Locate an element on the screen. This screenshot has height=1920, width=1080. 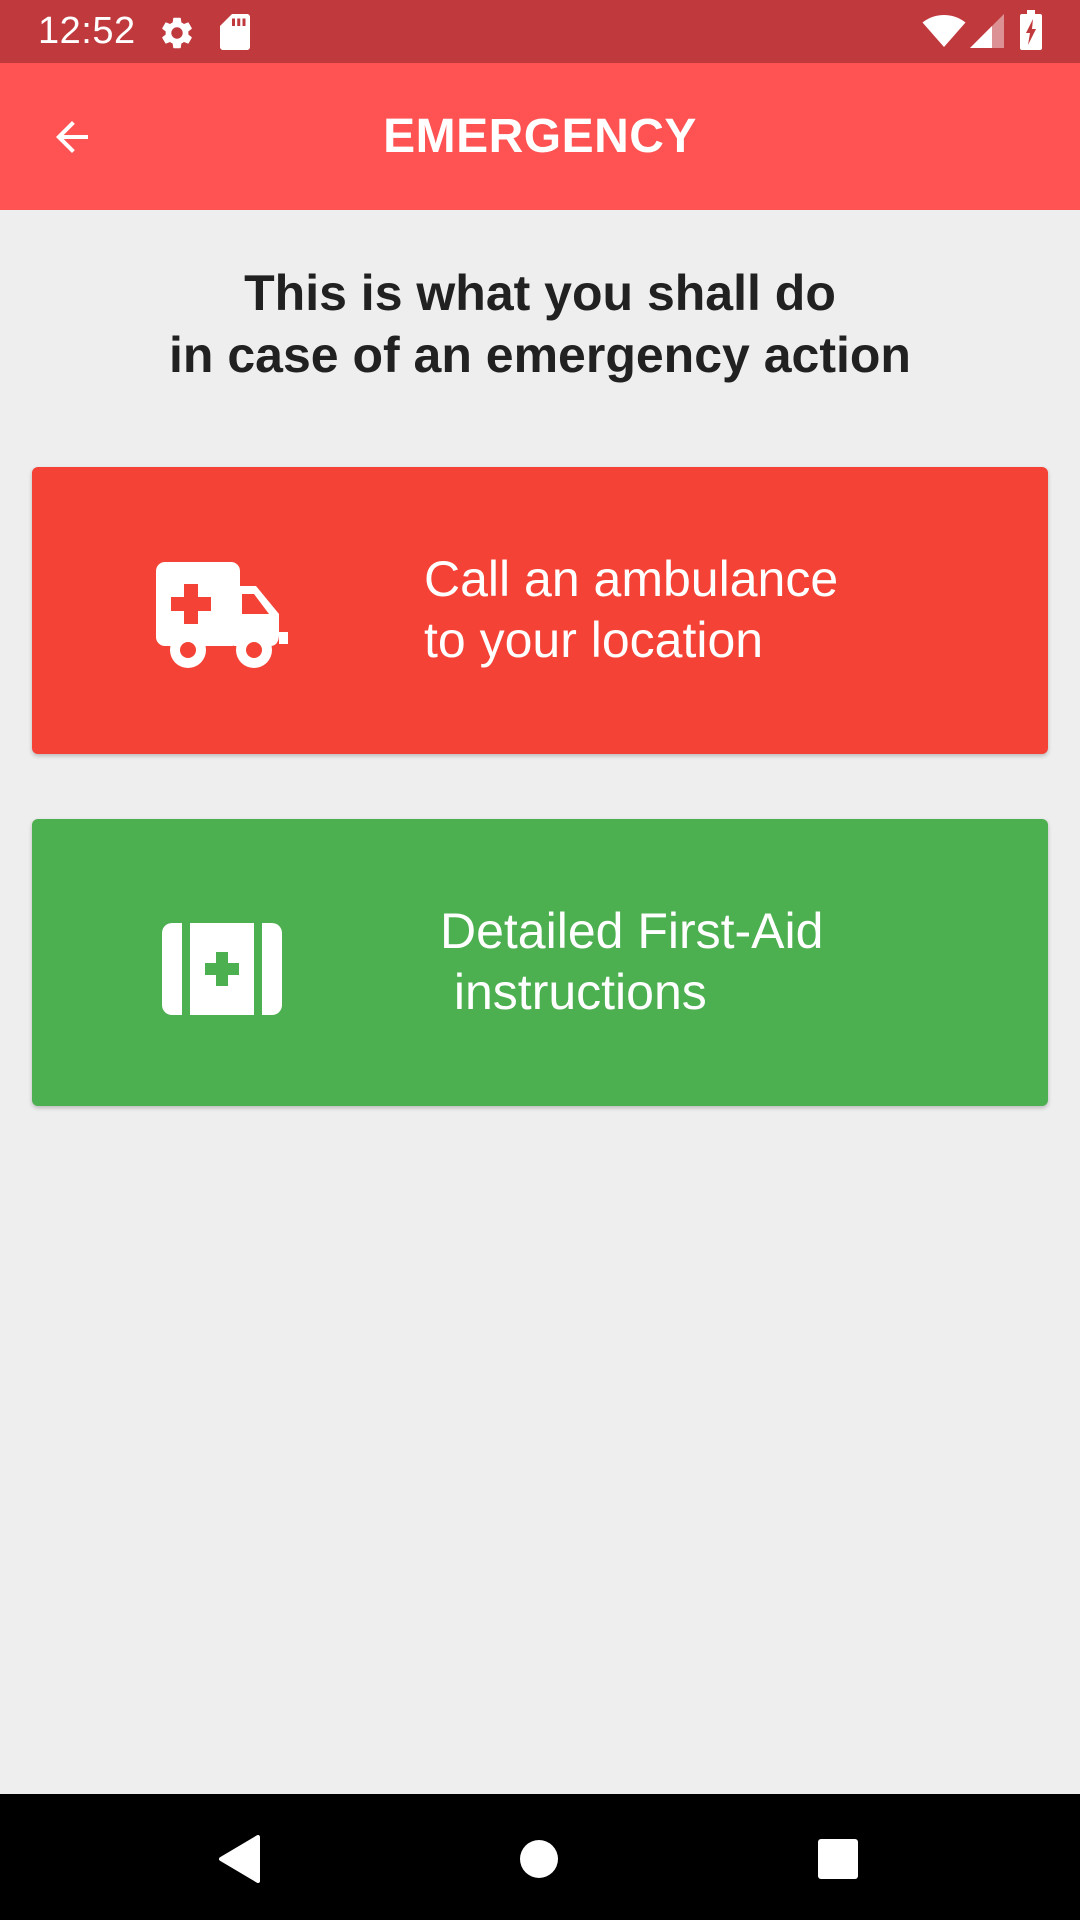
page-title: EMERGENCY is located at coordinates (540, 136).